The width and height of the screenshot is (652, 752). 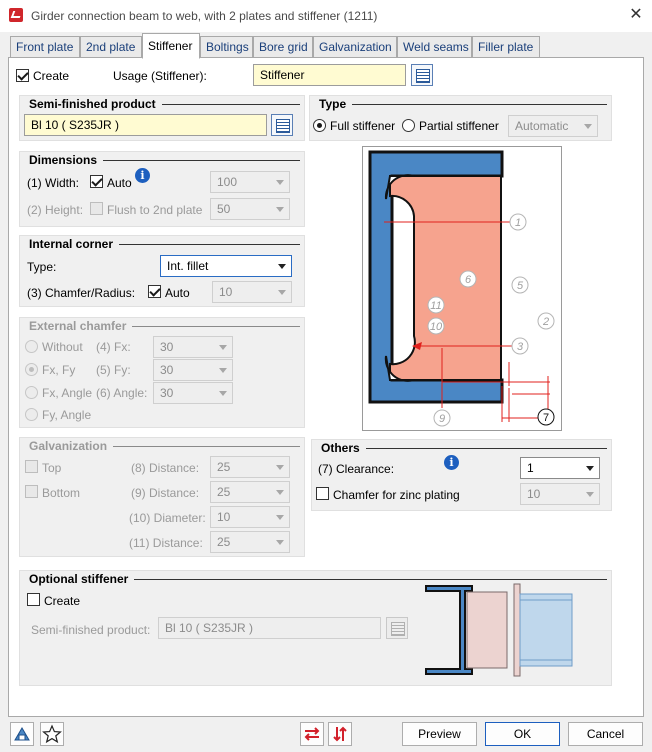 I want to click on end-plate, so click(x=517, y=630).